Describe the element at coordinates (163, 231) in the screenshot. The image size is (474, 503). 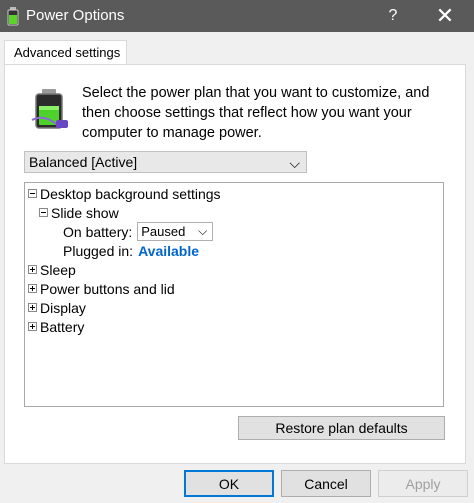
I see `on-battery-value: Paused` at that location.